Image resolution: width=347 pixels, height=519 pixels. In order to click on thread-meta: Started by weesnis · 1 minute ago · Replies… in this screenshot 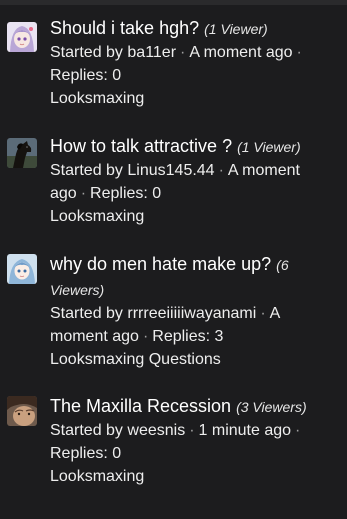, I will do `click(195, 442)`.